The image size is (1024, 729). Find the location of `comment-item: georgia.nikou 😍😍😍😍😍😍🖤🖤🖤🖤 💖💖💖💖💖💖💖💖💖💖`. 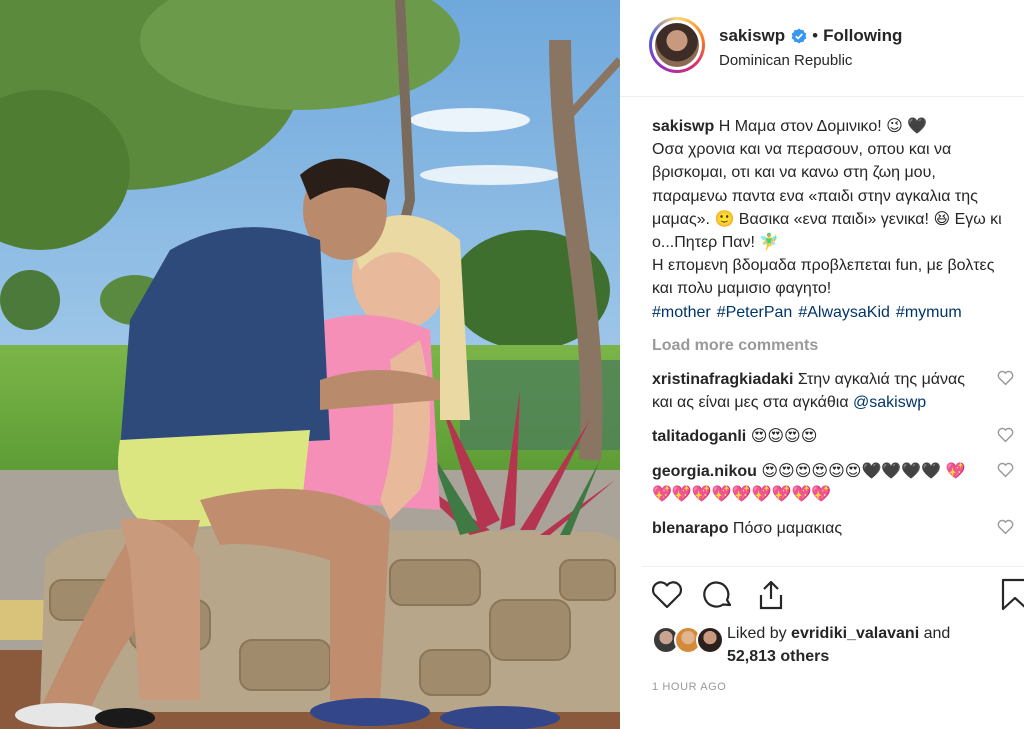

comment-item: georgia.nikou 😍😍😍😍😍😍🖤🖤🖤🖤 💖💖💖💖💖💖💖💖💖💖 is located at coordinates (833, 483).